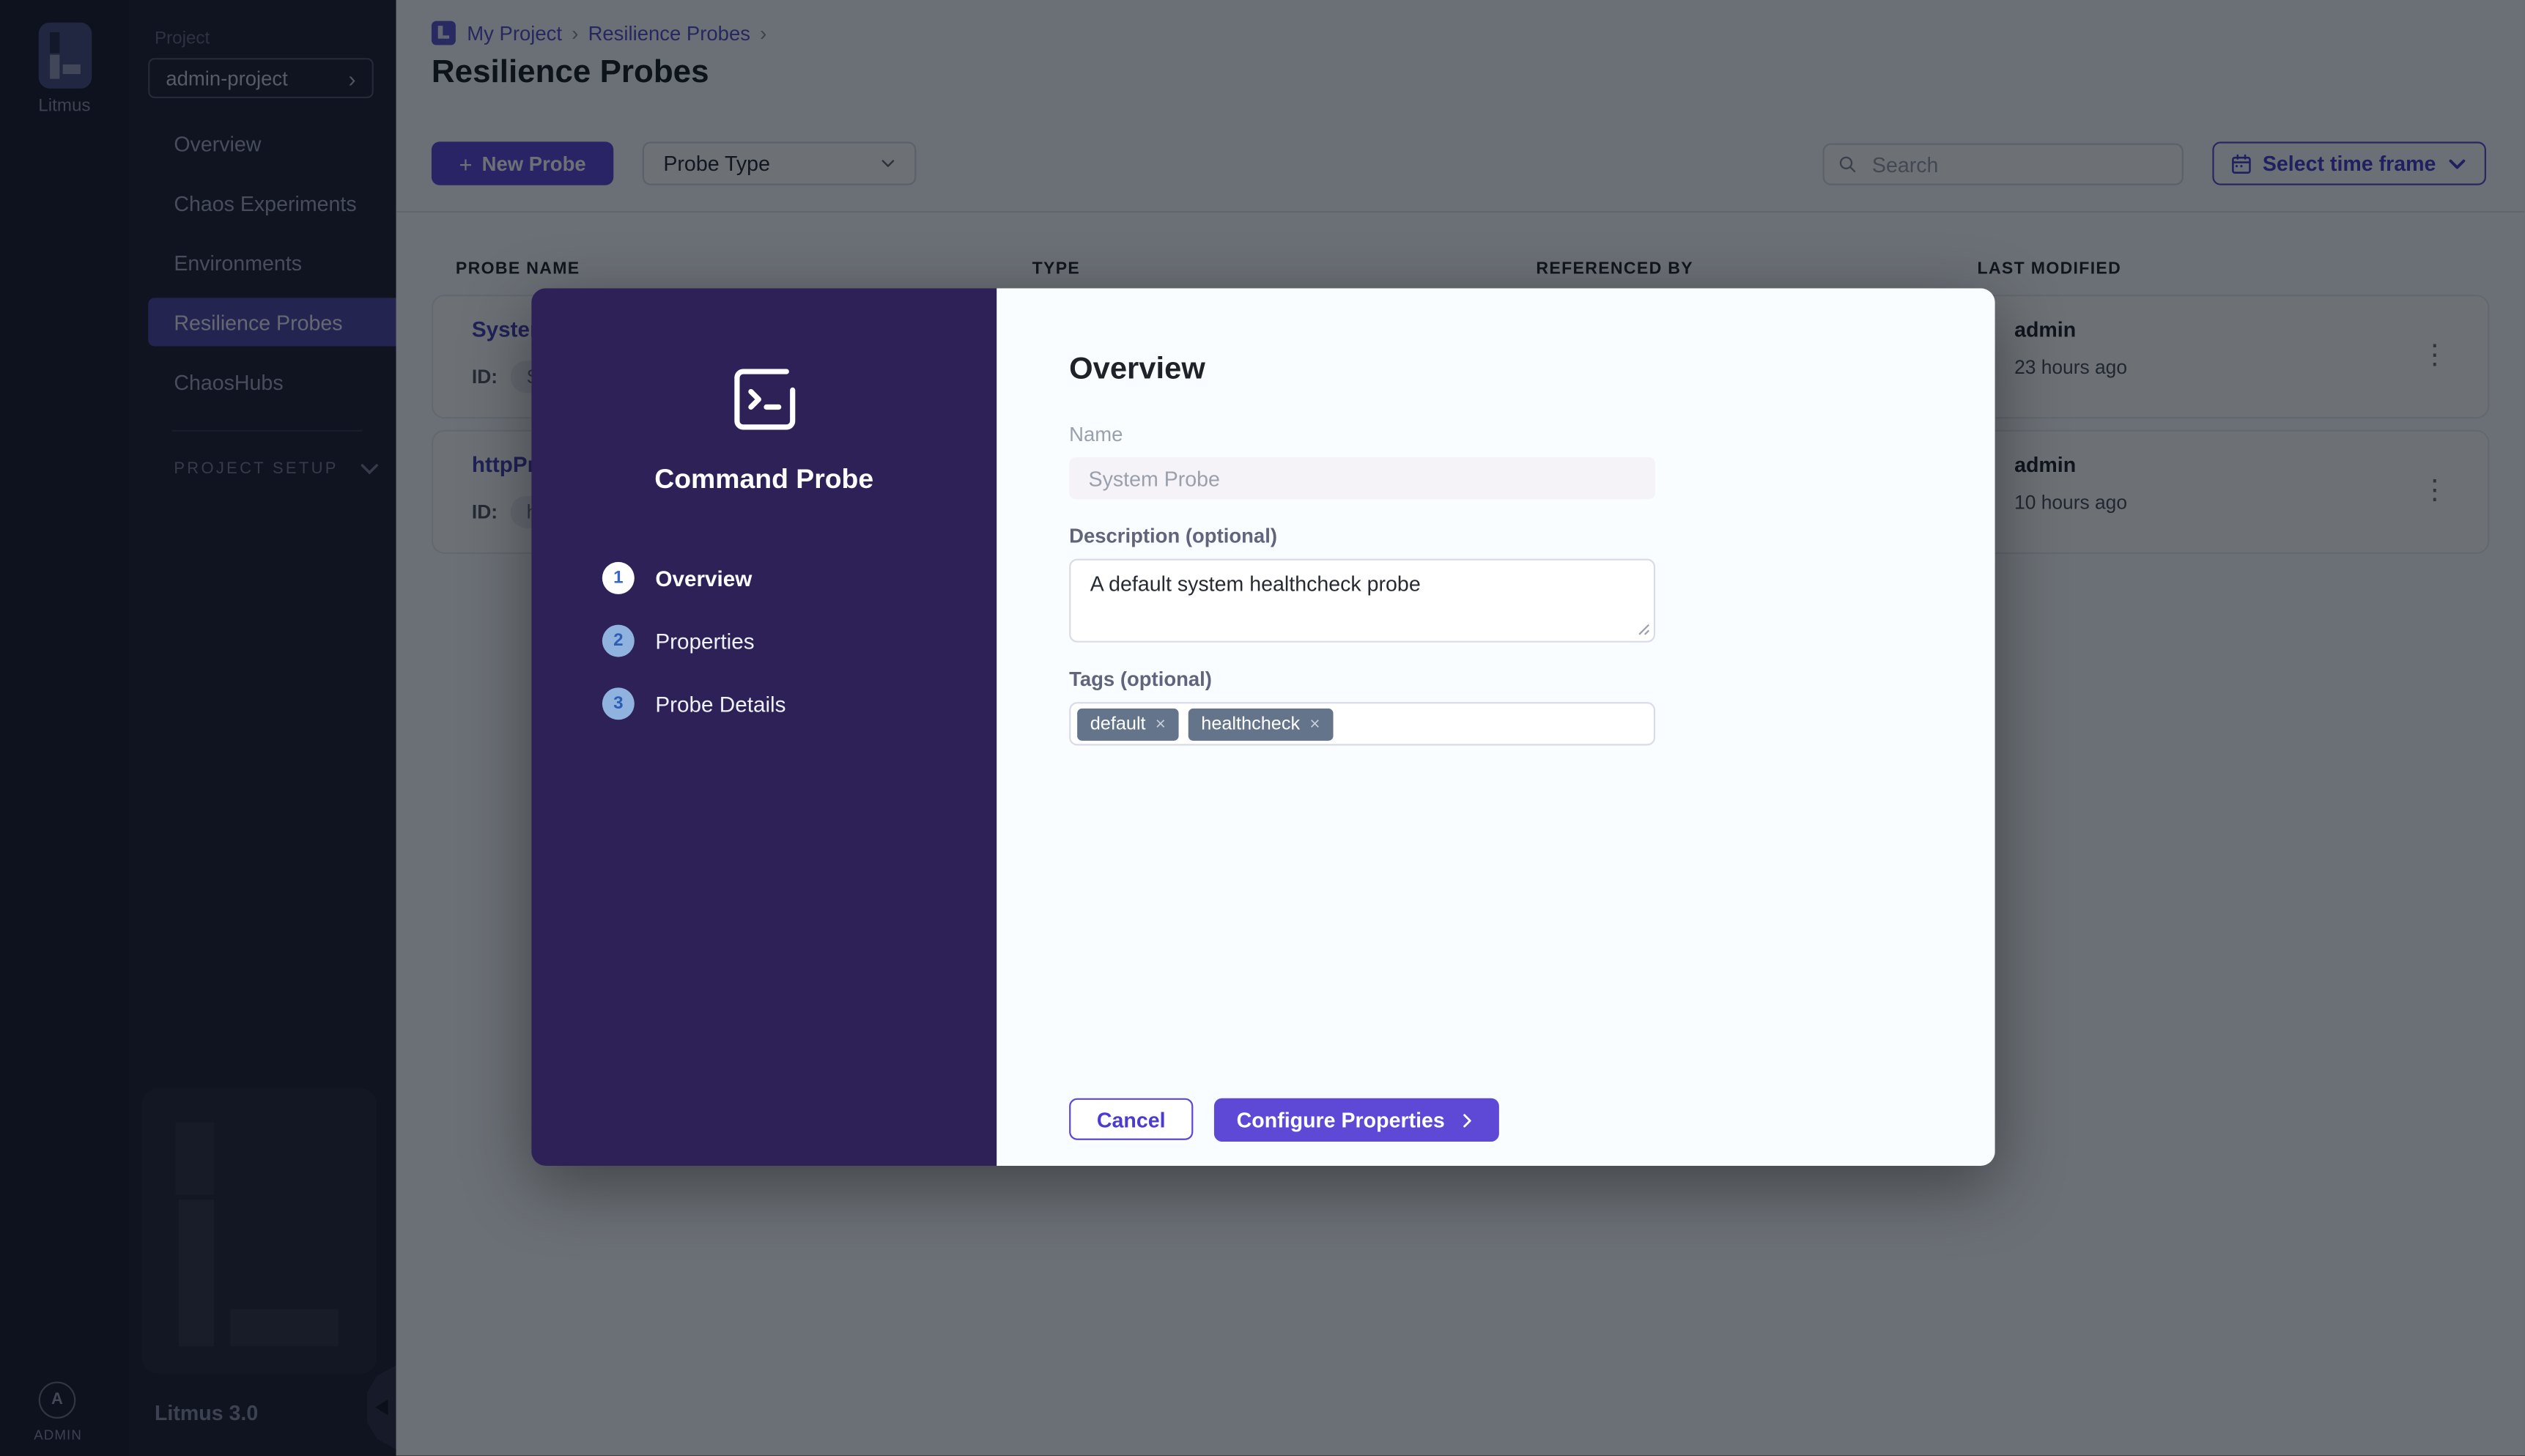  Describe the element at coordinates (1173, 536) in the screenshot. I see `description-label: Description (optional)` at that location.